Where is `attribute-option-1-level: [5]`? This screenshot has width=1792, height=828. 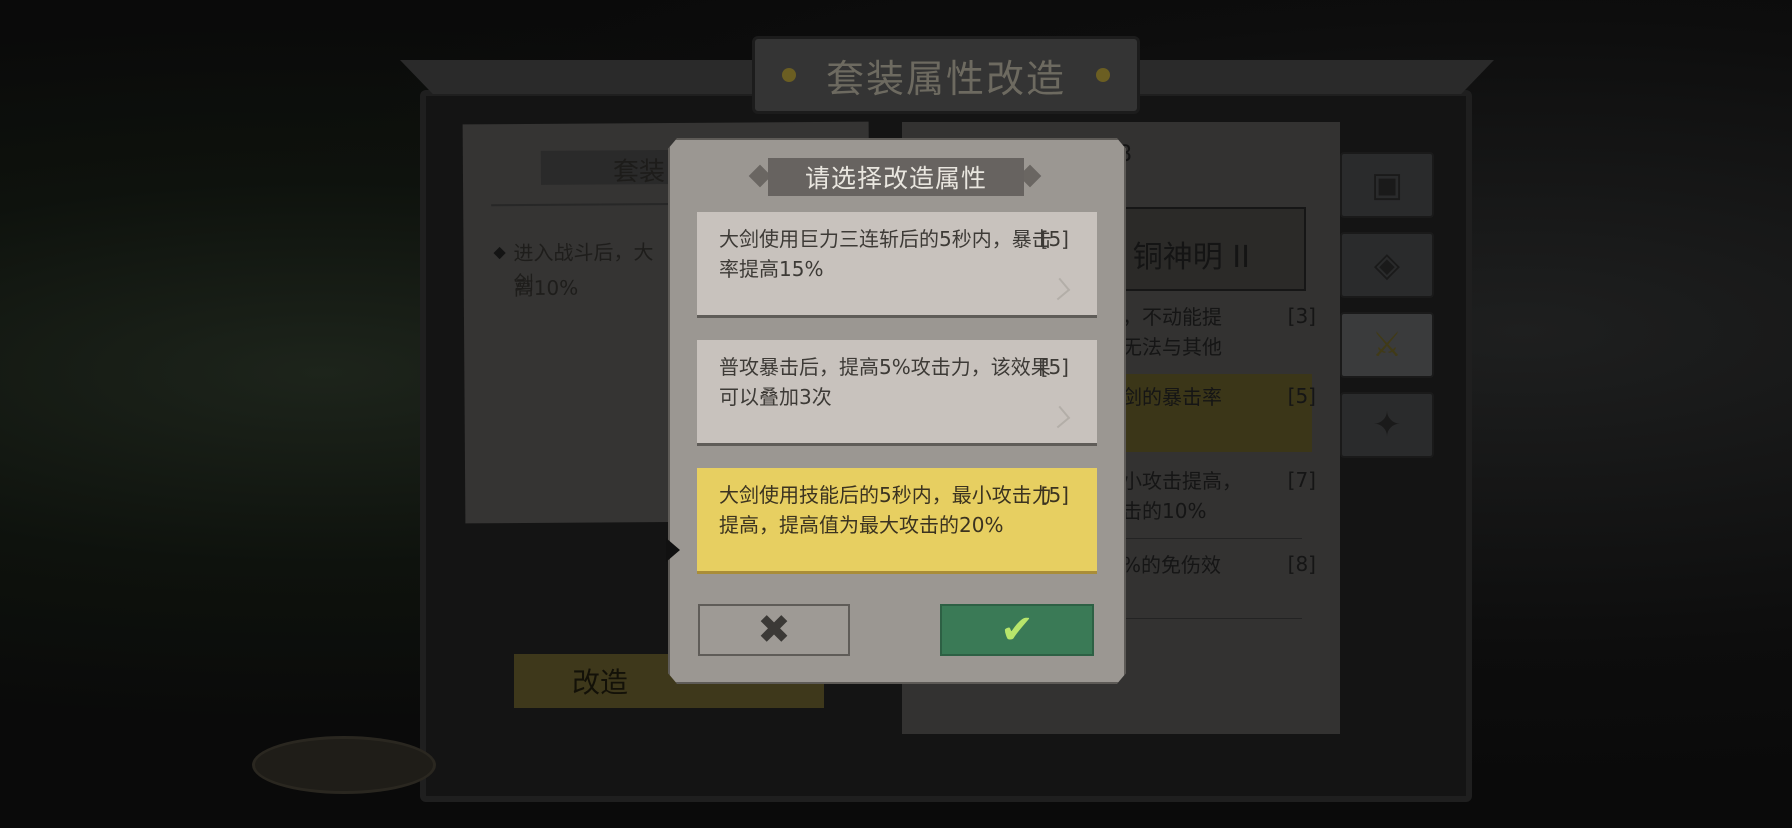 attribute-option-1-level: [5] is located at coordinates (1054, 239).